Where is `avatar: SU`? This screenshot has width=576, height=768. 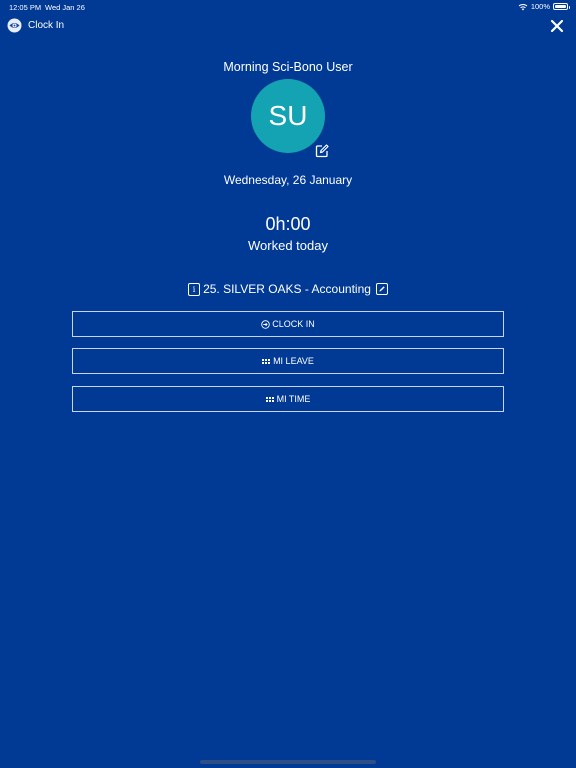
avatar: SU is located at coordinates (288, 116).